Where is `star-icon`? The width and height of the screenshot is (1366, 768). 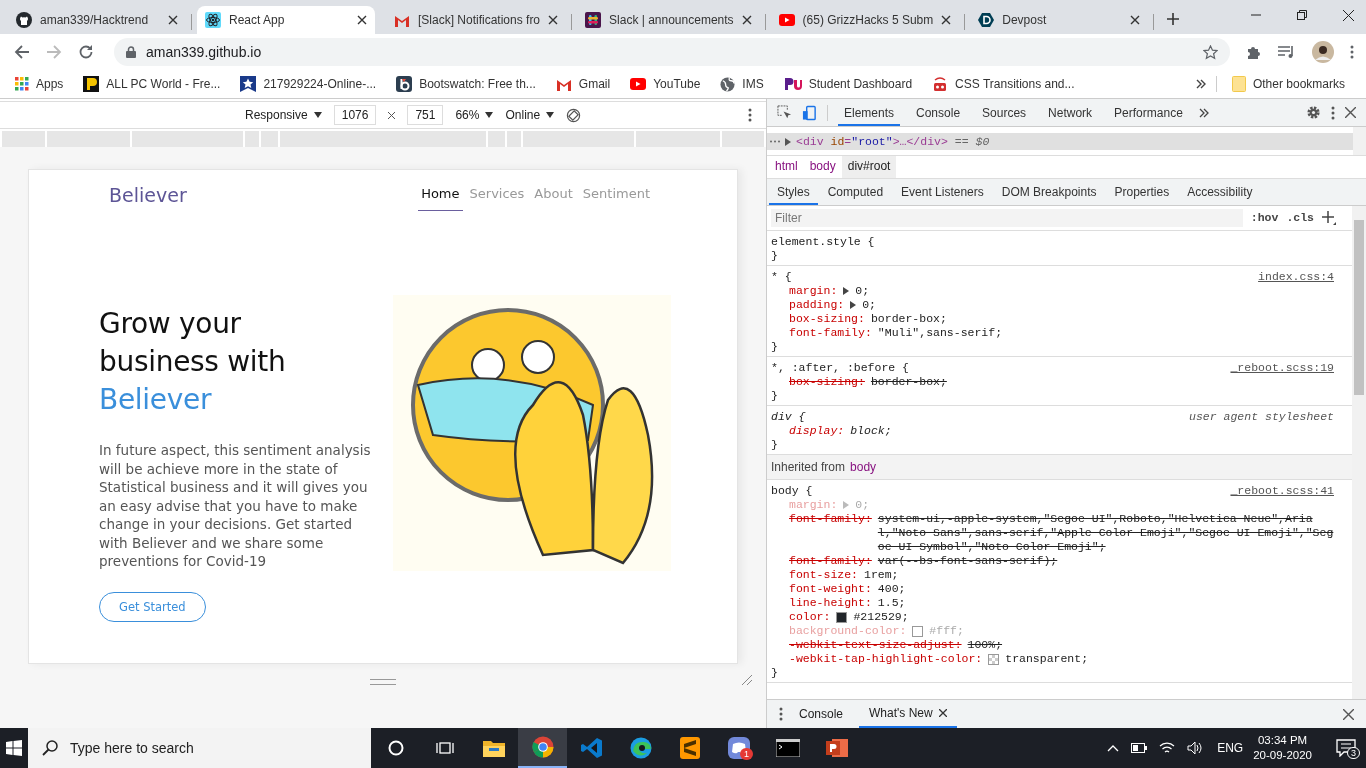 star-icon is located at coordinates (1210, 52).